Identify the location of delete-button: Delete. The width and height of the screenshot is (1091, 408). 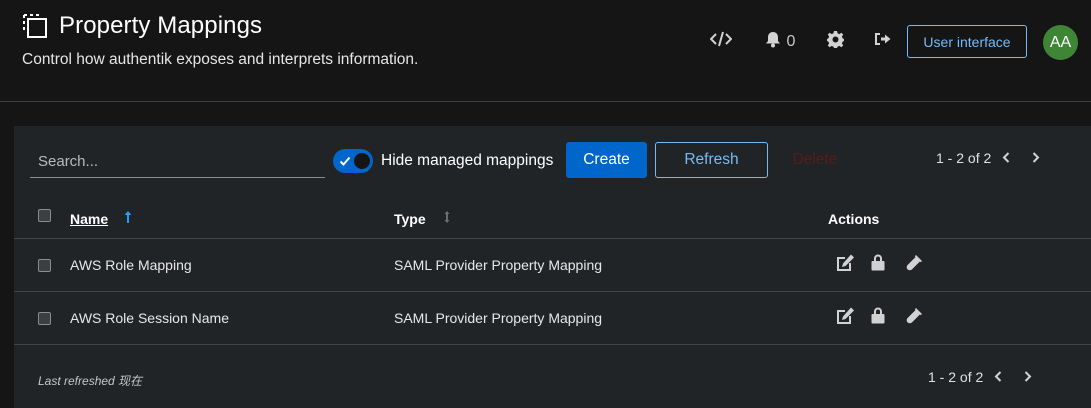
(815, 160).